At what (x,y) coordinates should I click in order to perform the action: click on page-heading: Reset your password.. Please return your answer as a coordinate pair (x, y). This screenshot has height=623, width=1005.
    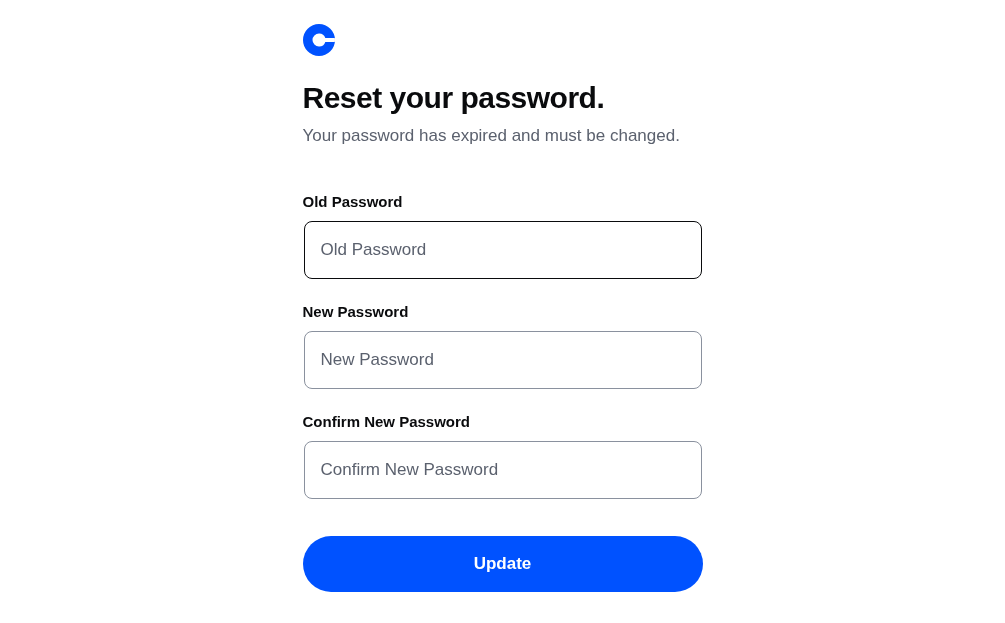
    Looking at the image, I should click on (453, 98).